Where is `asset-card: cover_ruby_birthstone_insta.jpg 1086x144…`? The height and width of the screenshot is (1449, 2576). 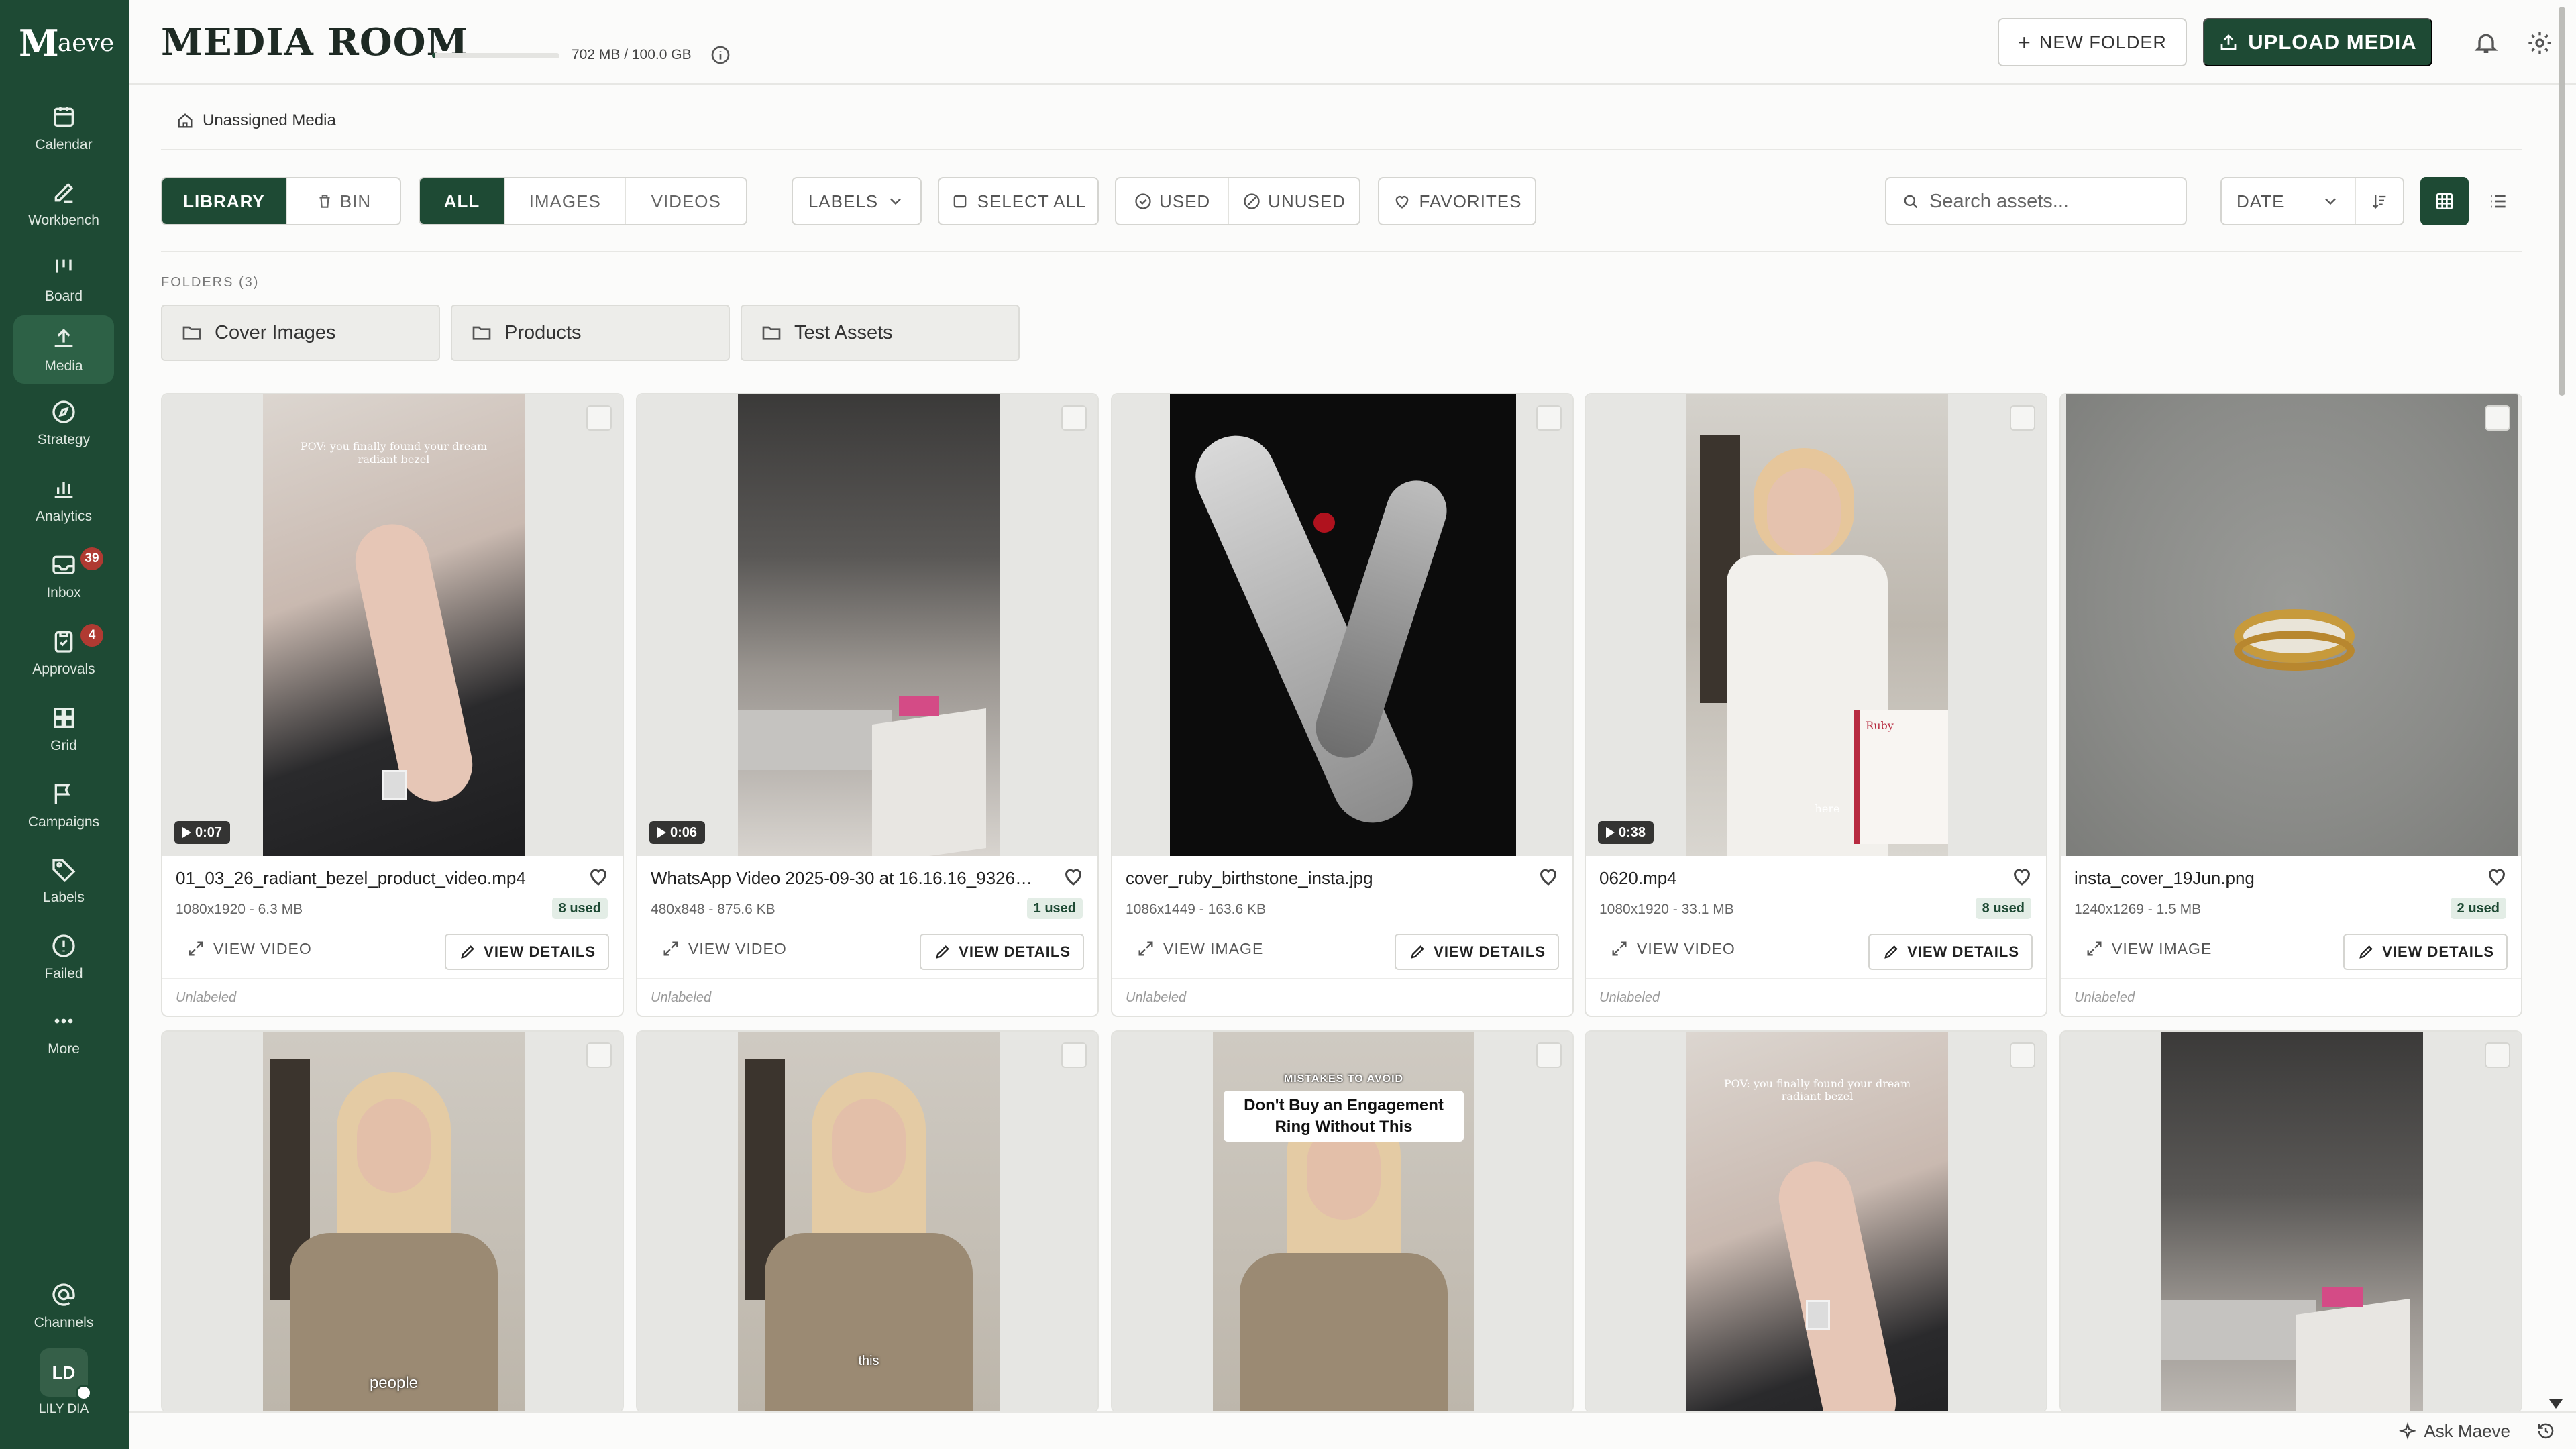 asset-card: cover_ruby_birthstone_insta.jpg 1086x144… is located at coordinates (1342, 705).